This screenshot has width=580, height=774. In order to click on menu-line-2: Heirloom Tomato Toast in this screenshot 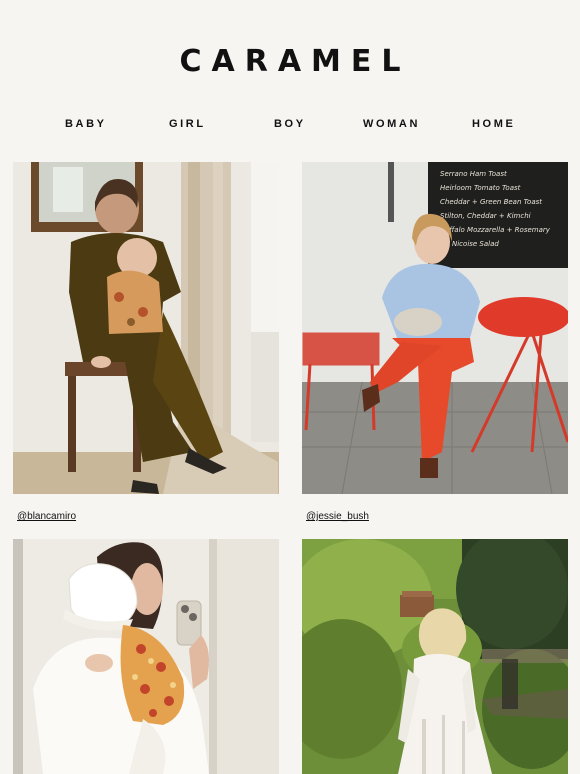, I will do `click(480, 188)`.